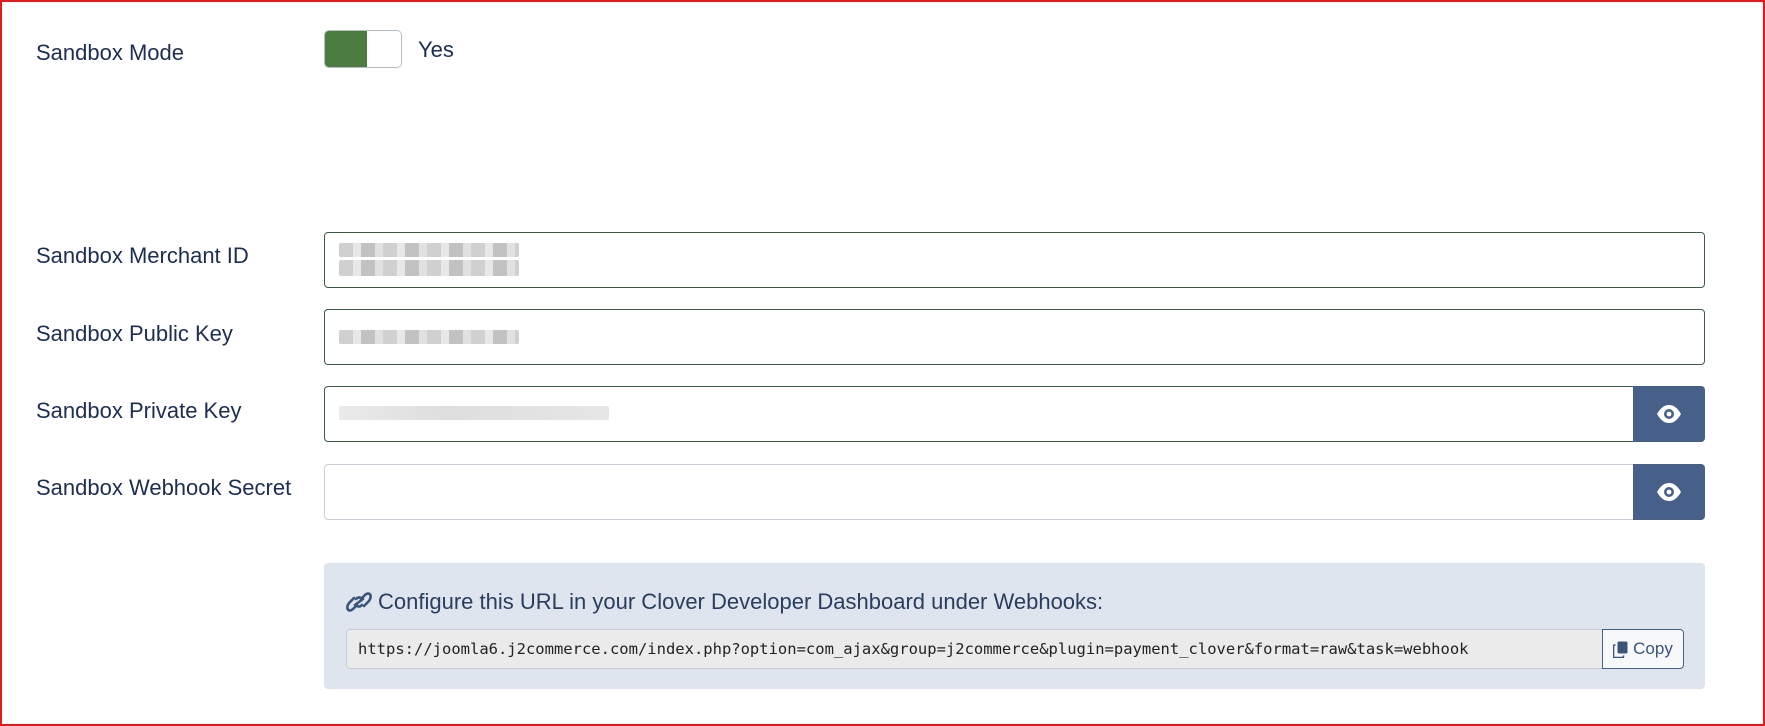 The width and height of the screenshot is (1765, 726). Describe the element at coordinates (1014, 337) in the screenshot. I see `public-key-field` at that location.